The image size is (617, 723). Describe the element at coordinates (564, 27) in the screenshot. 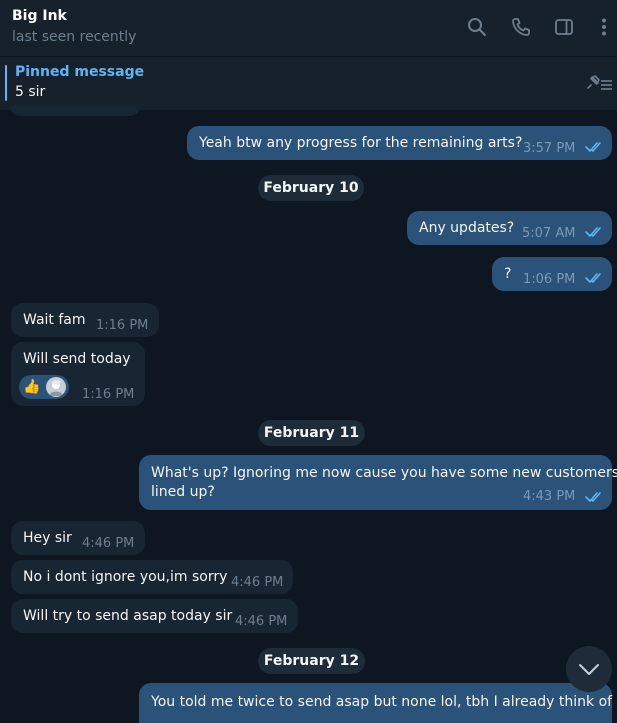

I see `sidebar-toggle-icon` at that location.